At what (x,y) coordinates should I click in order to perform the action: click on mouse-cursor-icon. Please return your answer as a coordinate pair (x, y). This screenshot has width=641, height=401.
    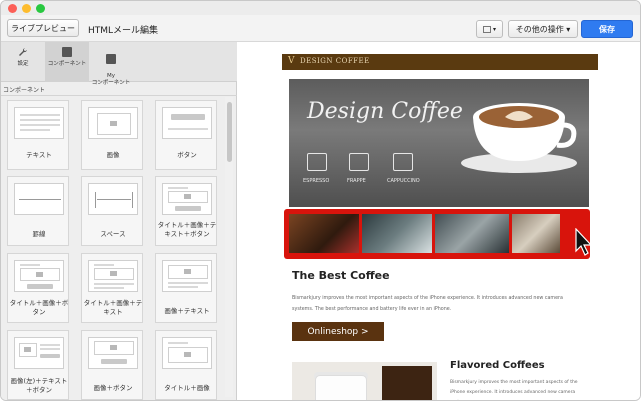
    Looking at the image, I should click on (584, 242).